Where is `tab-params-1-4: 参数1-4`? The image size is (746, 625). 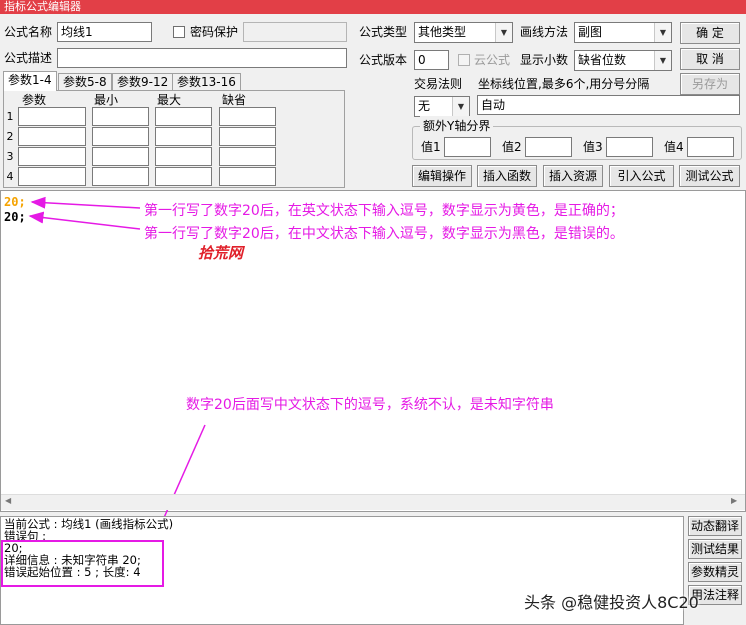
tab-params-1-4: 参数1-4 is located at coordinates (30, 81).